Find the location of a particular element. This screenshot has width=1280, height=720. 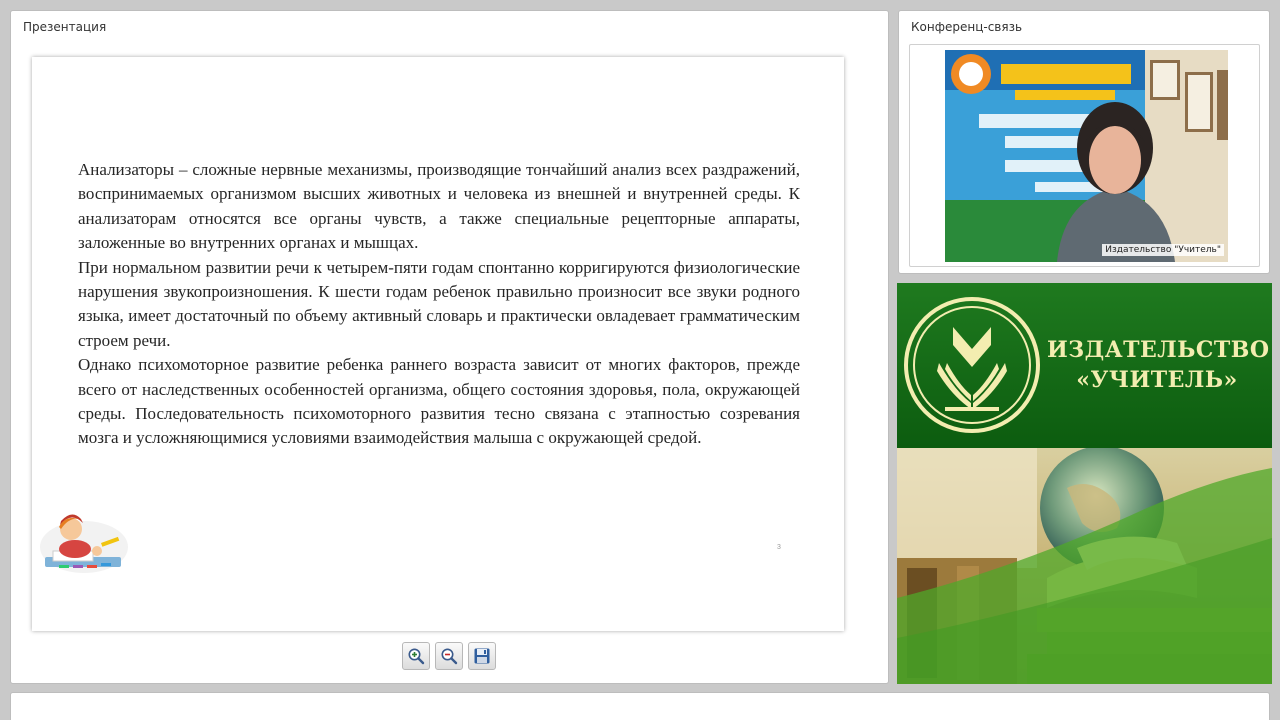

zoom-in-icon is located at coordinates (416, 656).